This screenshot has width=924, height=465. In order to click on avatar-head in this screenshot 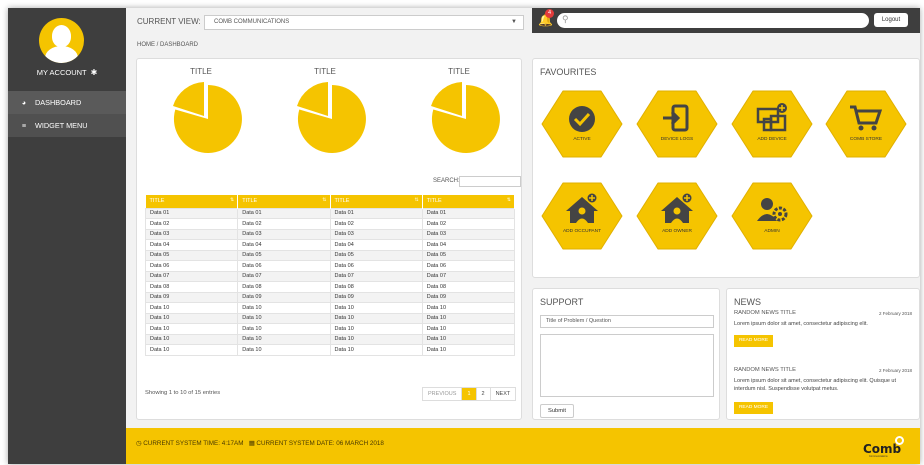, I will do `click(61, 36)`.